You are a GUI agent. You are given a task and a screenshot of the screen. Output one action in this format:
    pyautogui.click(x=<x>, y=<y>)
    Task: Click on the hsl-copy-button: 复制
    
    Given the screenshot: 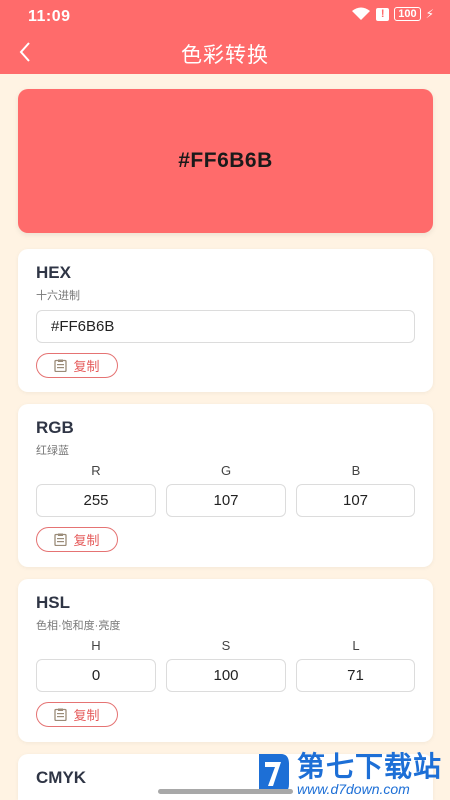 What is the action you would take?
    pyautogui.click(x=77, y=714)
    